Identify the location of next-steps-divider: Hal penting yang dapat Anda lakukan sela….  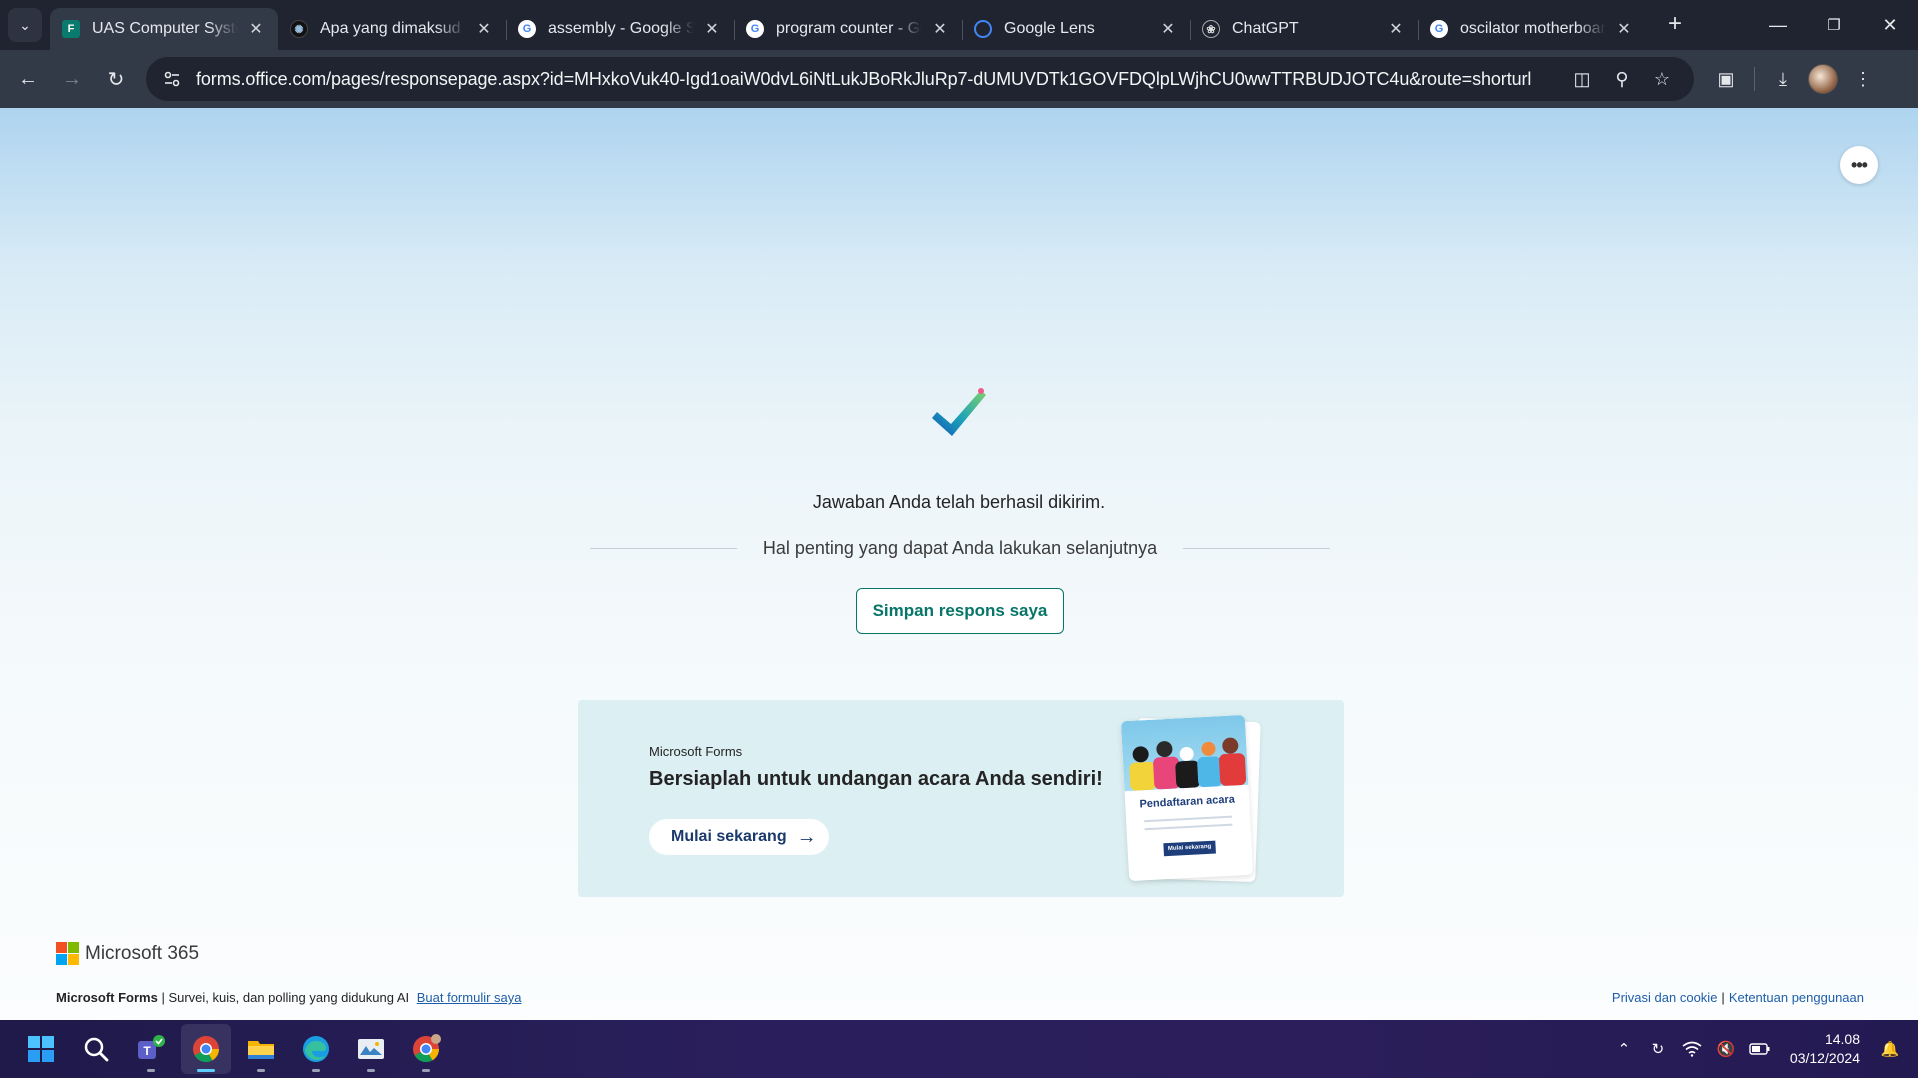
(960, 548).